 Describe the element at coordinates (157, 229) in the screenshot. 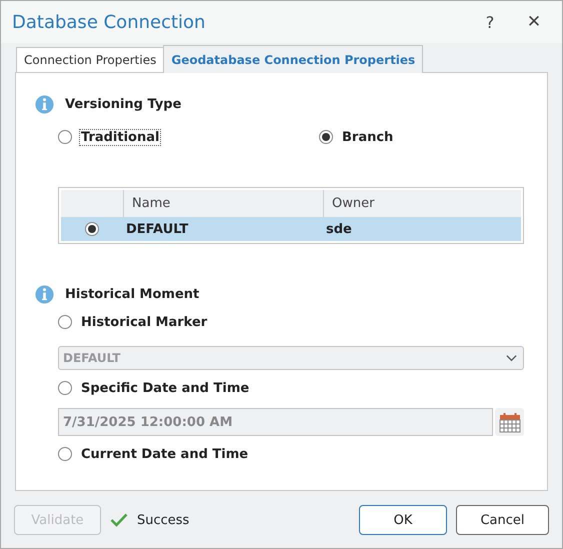

I see `table-cell-text: DEFAULT` at that location.